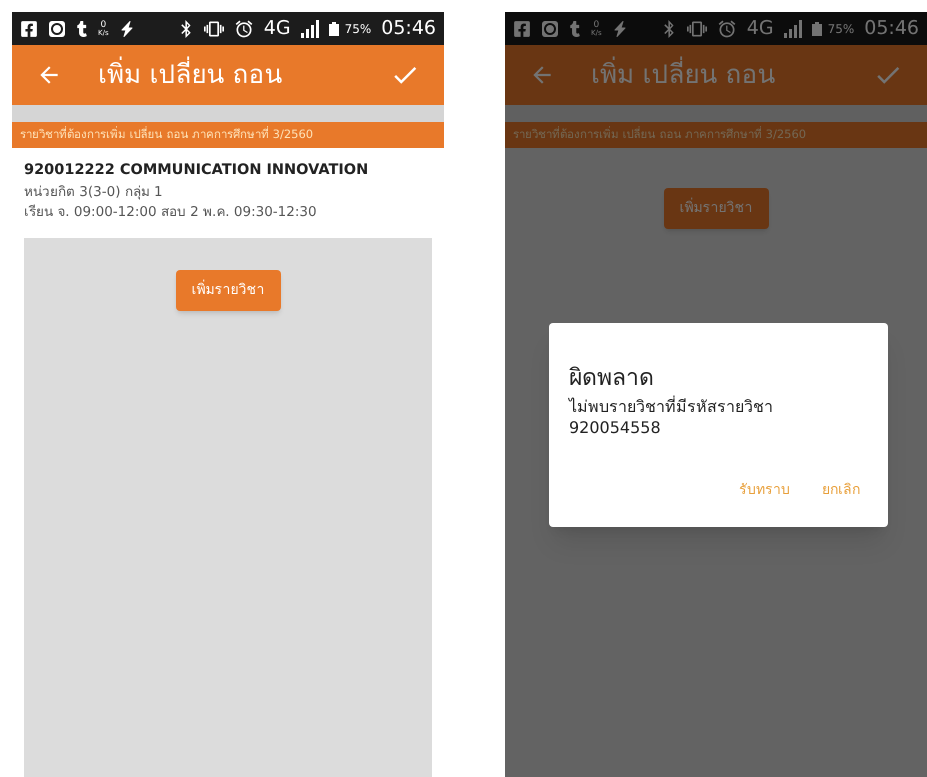  What do you see at coordinates (671, 417) in the screenshot?
I see `dialog-message: ไม่พบรายวิชาที่มีรหัสรายวิชา 920054558` at bounding box center [671, 417].